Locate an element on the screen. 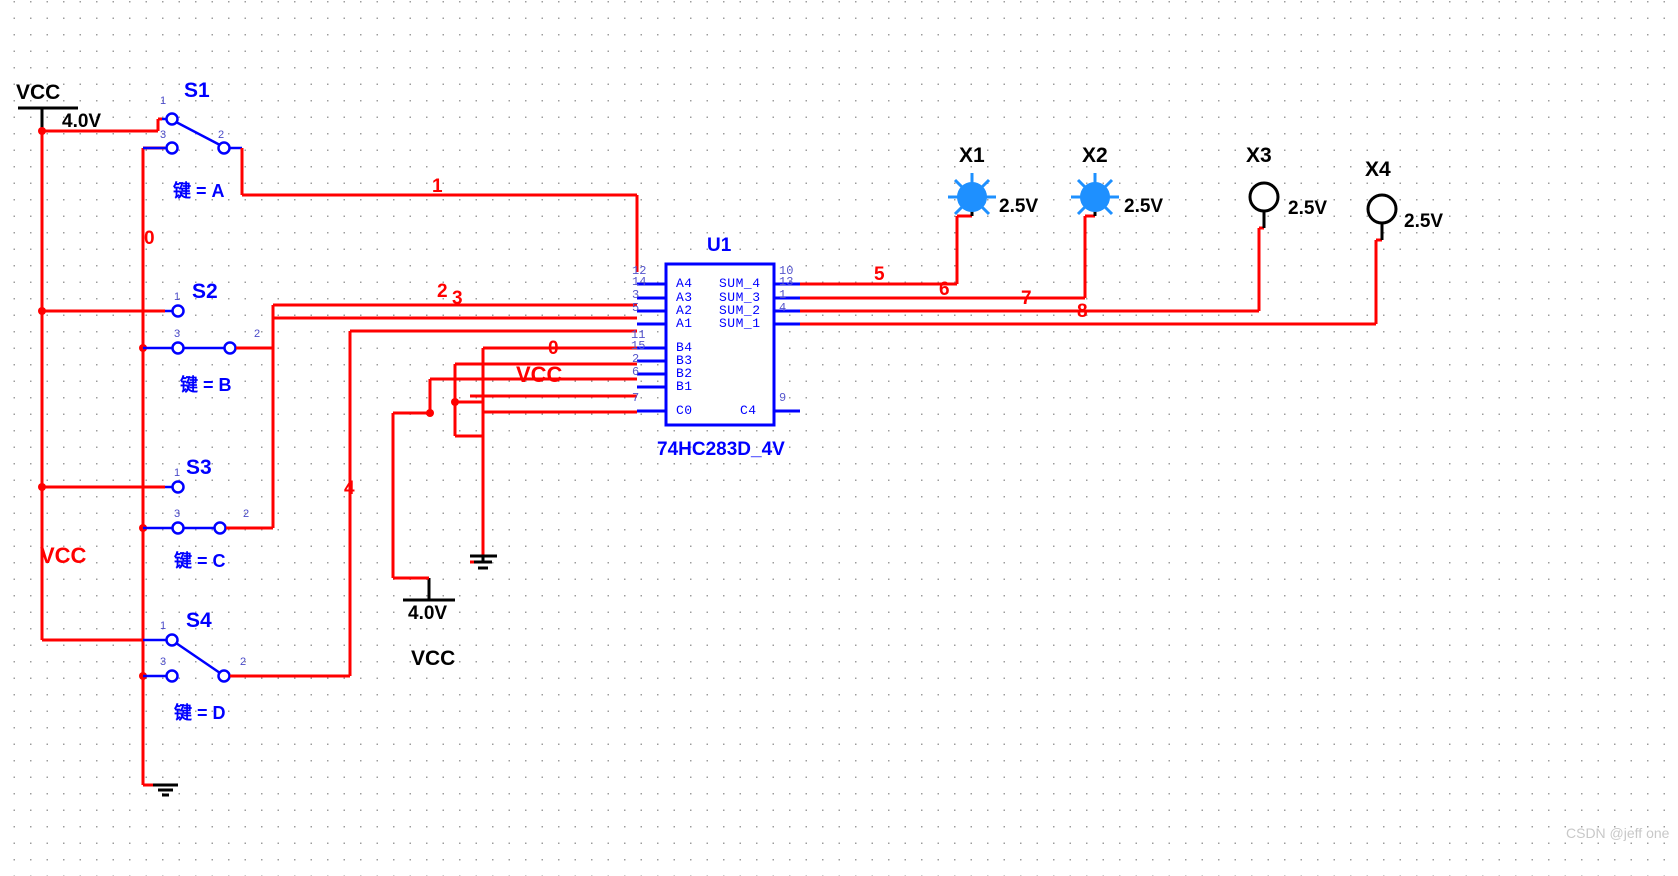 The width and height of the screenshot is (1678, 876). net-label-6: 6 is located at coordinates (944, 289).